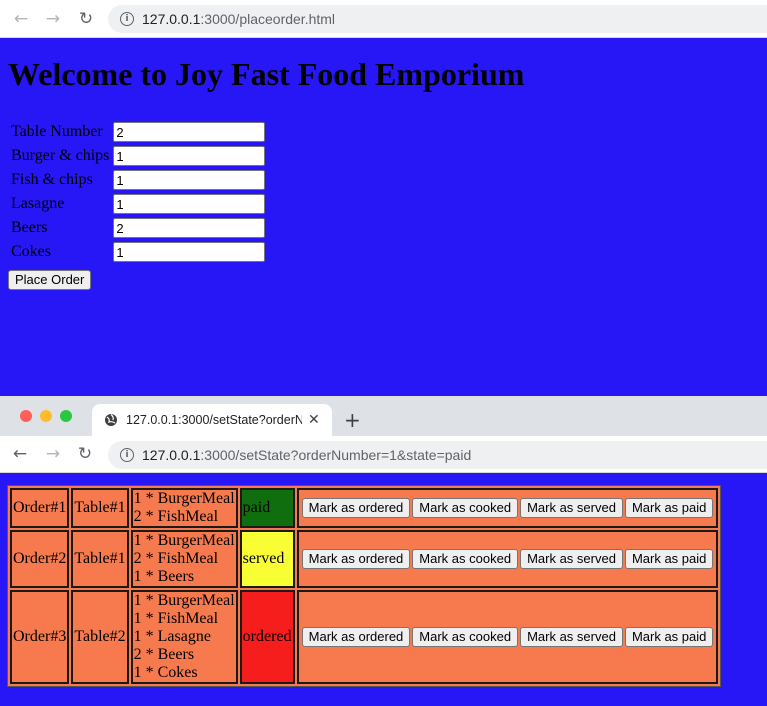 This screenshot has width=767, height=706. What do you see at coordinates (176, 618) in the screenshot?
I see `order-item: 1 * FishMeal` at bounding box center [176, 618].